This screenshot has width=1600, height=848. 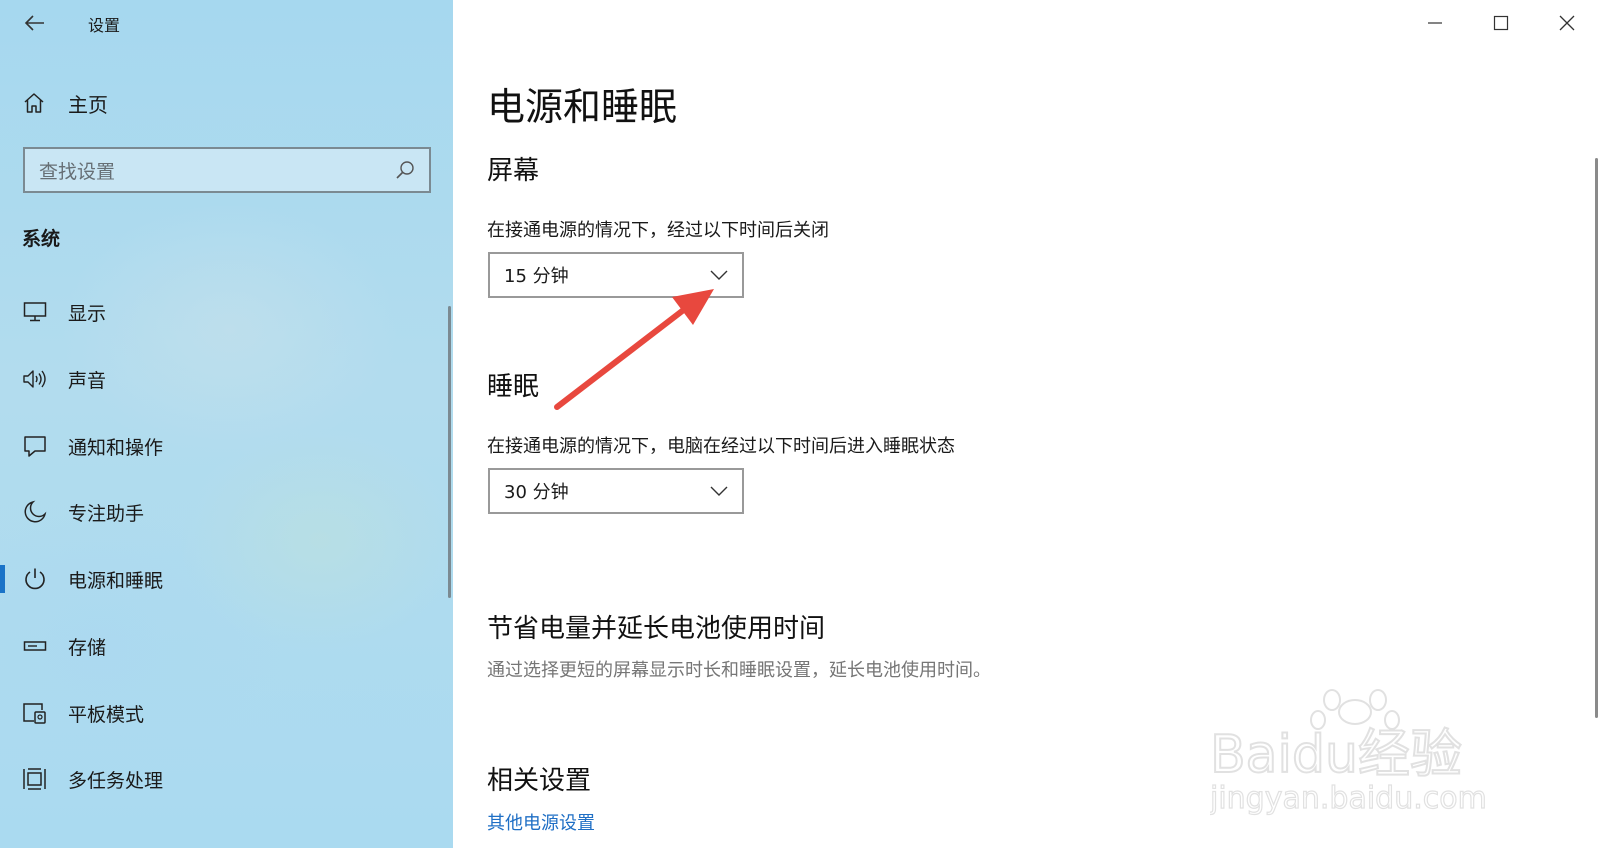 What do you see at coordinates (35, 713) in the screenshot?
I see `tablet-mode-icon` at bounding box center [35, 713].